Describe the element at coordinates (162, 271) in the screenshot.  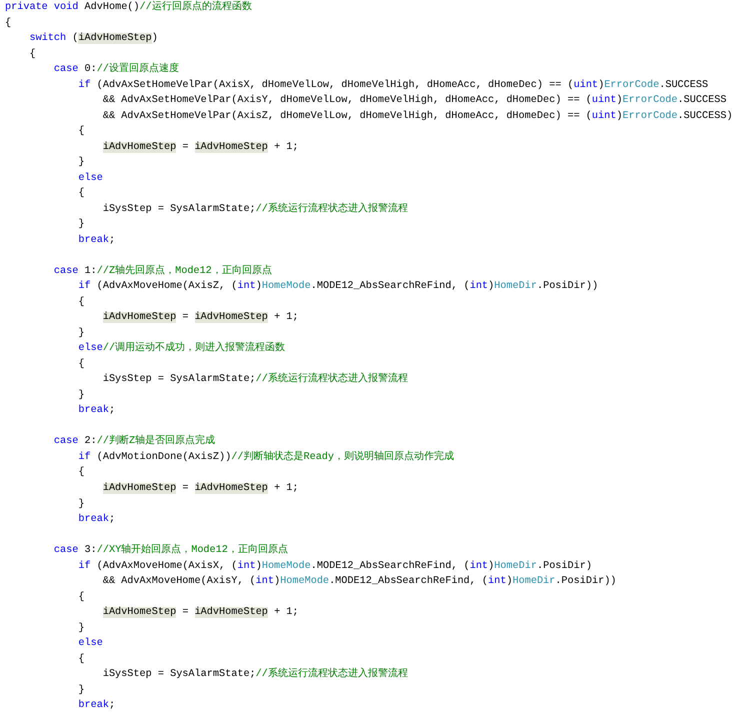
I see `code-line: case 1://Z轴先回原点，Mode12，正向回原点` at that location.